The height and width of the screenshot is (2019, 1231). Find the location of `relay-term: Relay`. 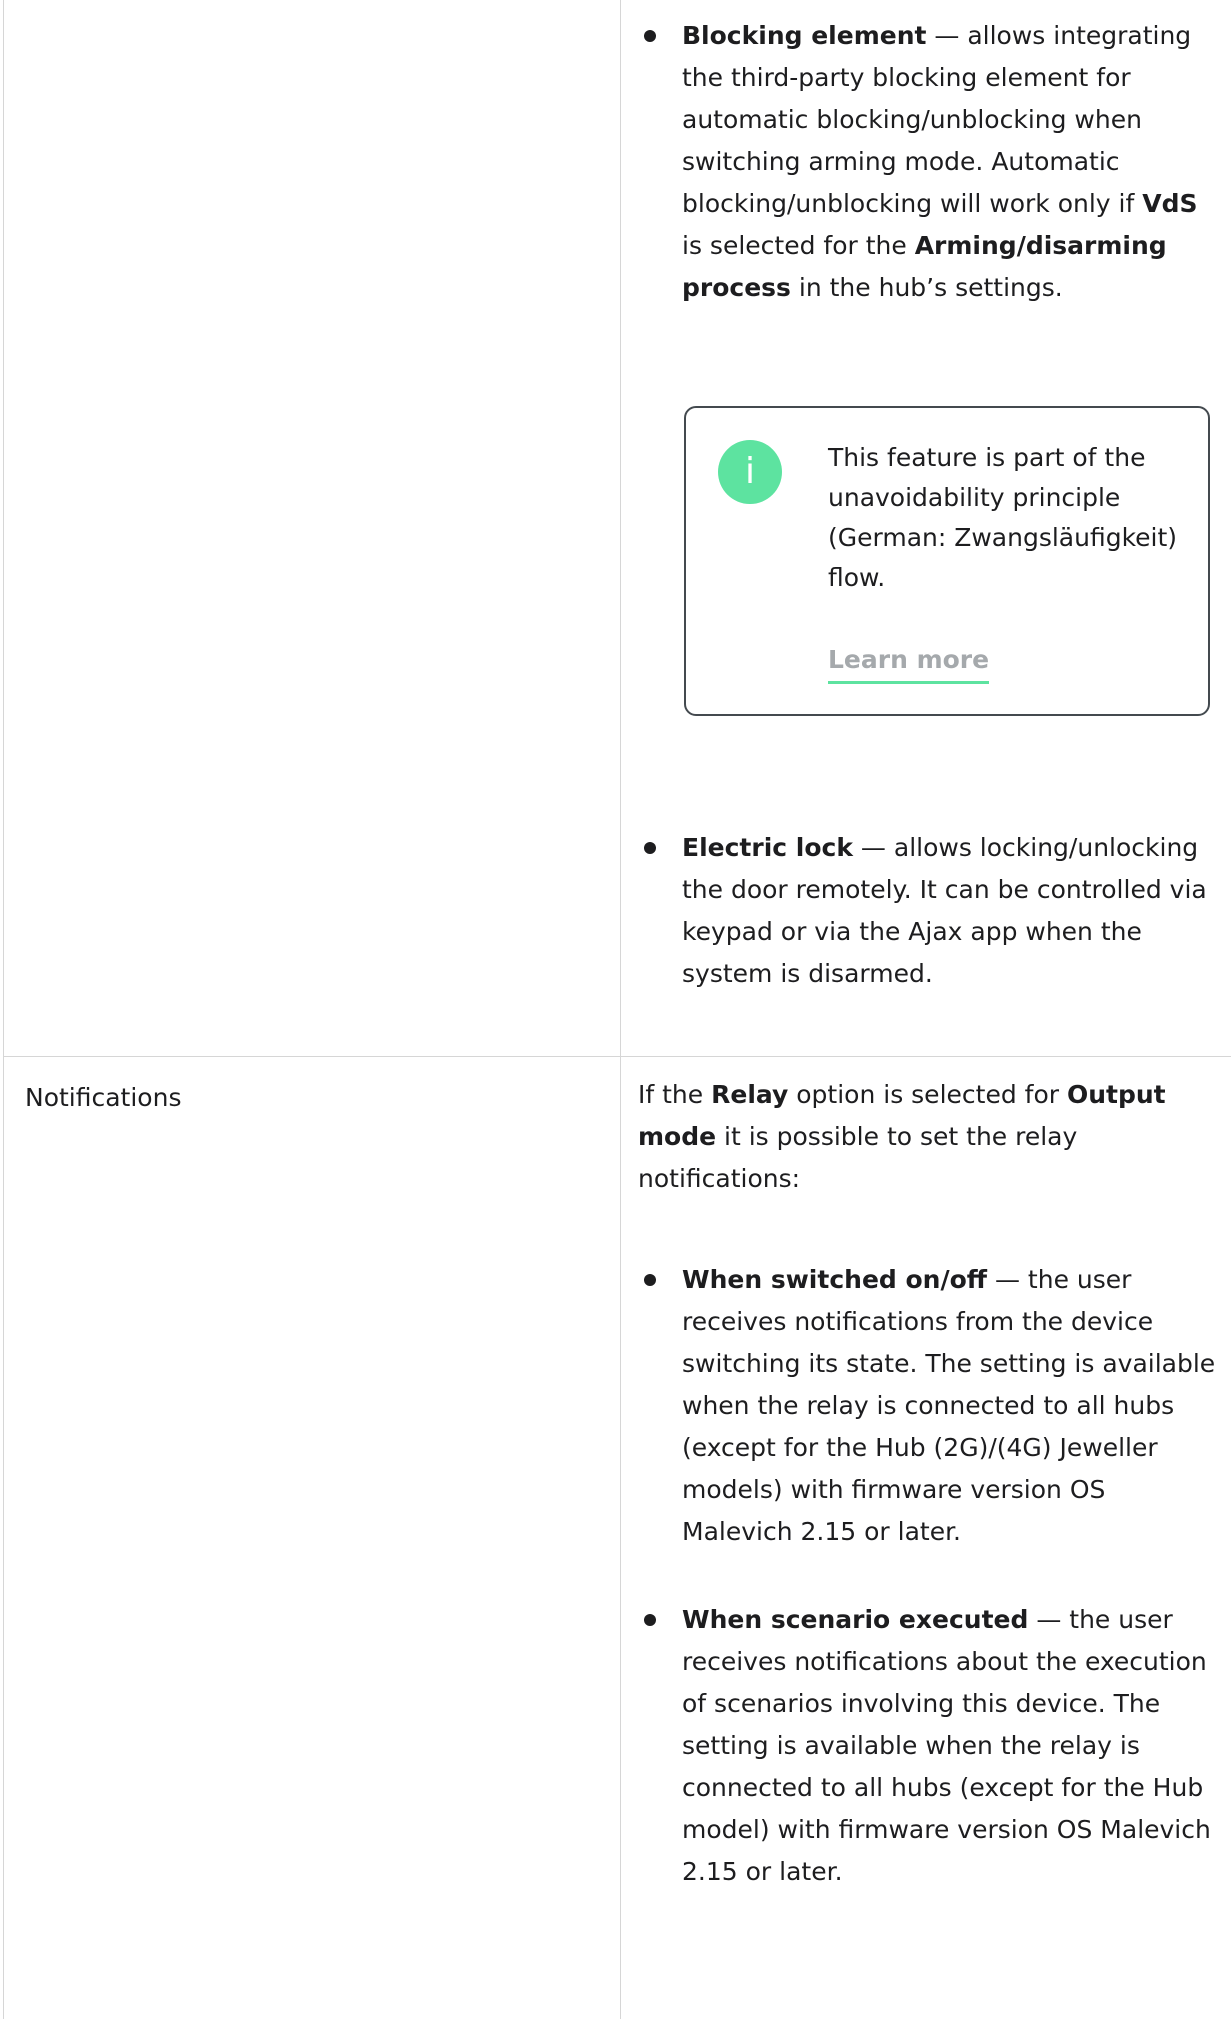

relay-term: Relay is located at coordinates (750, 1094).